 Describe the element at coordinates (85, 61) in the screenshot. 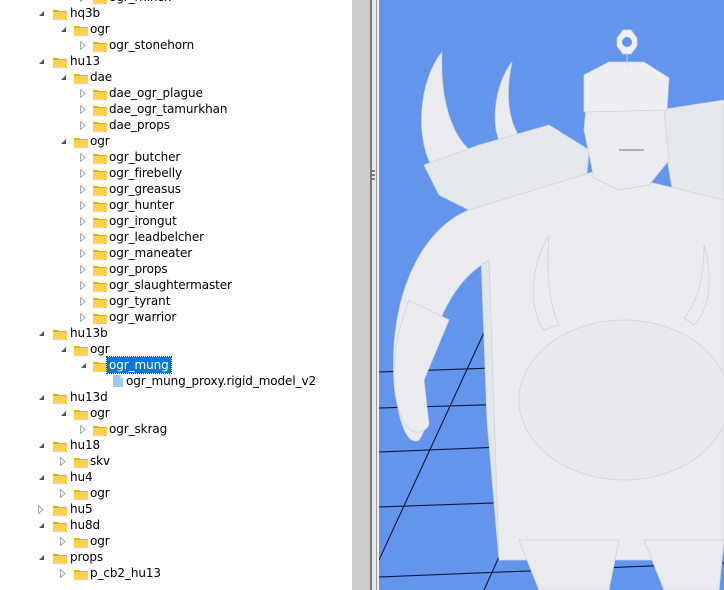

I see `tree-node-label: hu13` at that location.